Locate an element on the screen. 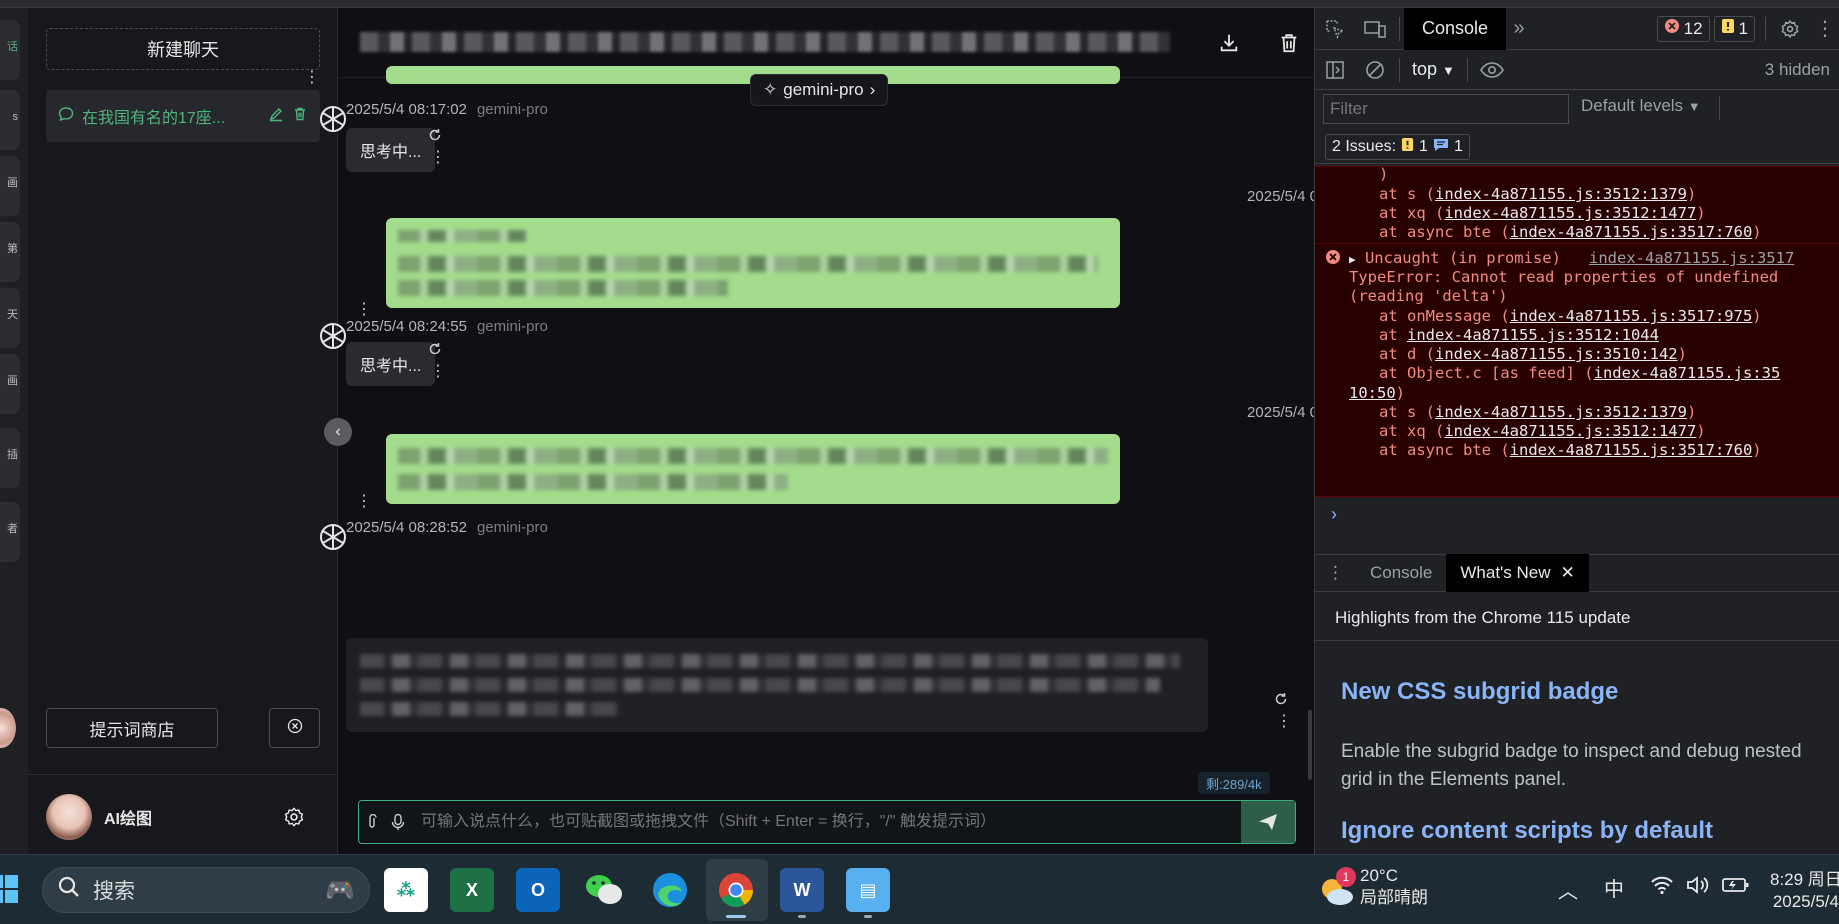 This screenshot has width=1839, height=924. log-levels-select: Default levels ▼ is located at coordinates (1641, 106).